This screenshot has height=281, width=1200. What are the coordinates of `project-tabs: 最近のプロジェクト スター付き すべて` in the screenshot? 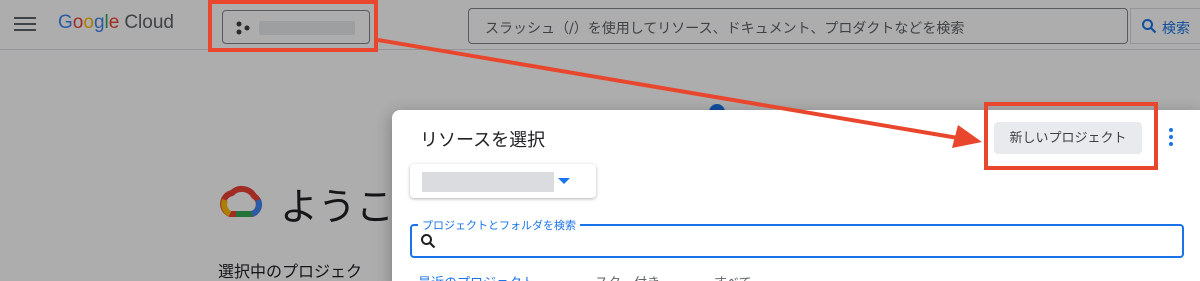 It's located at (796, 275).